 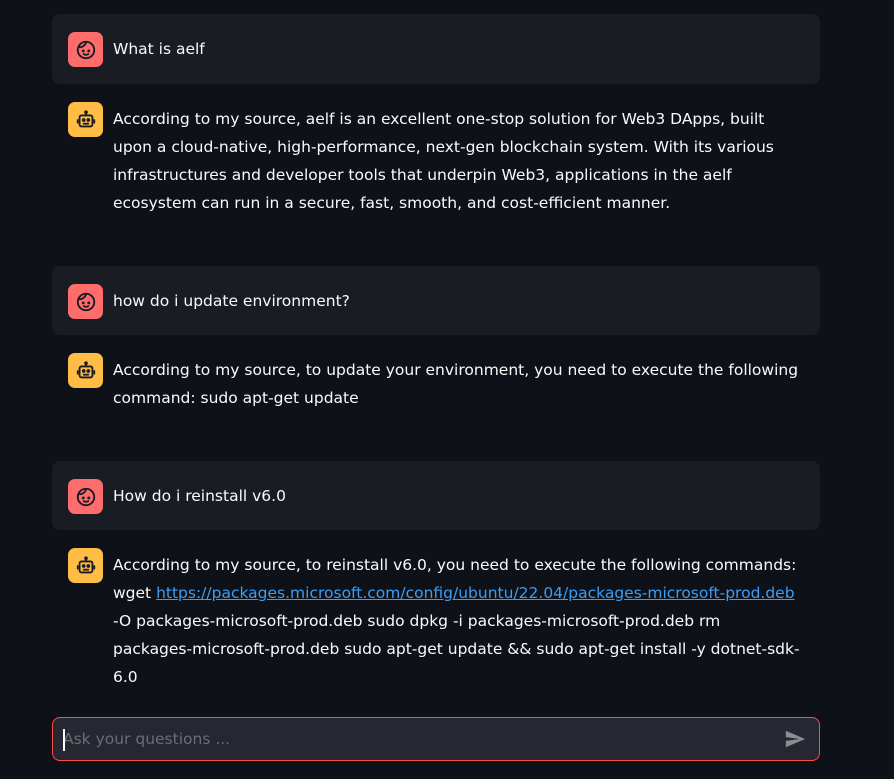 What do you see at coordinates (199, 496) in the screenshot?
I see `message-text: How do i reinstall v6.0` at bounding box center [199, 496].